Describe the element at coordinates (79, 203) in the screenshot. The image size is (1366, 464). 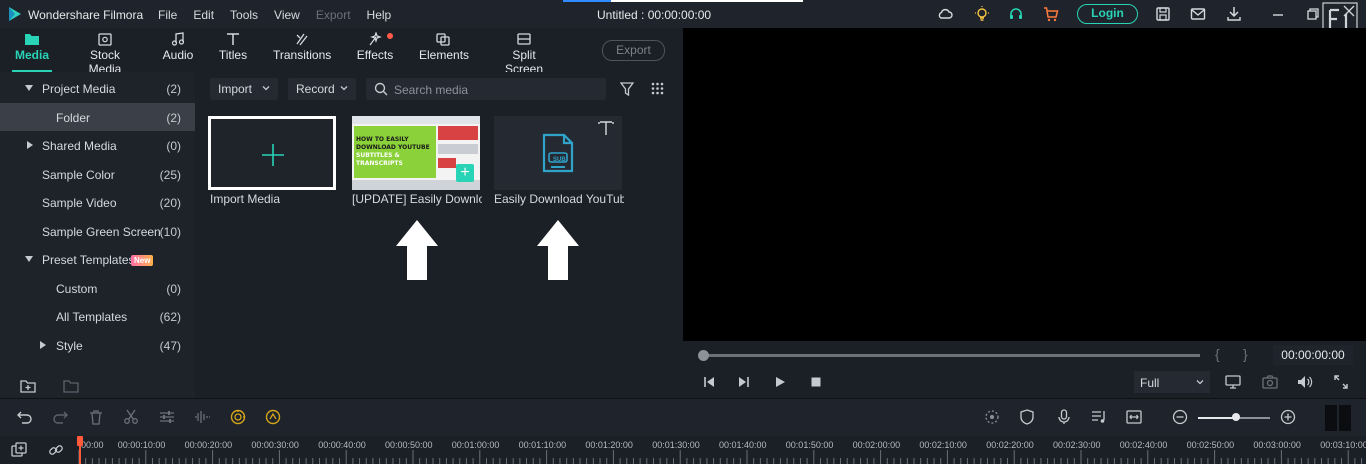
I see `sidebar-item-label: Sample Video` at that location.